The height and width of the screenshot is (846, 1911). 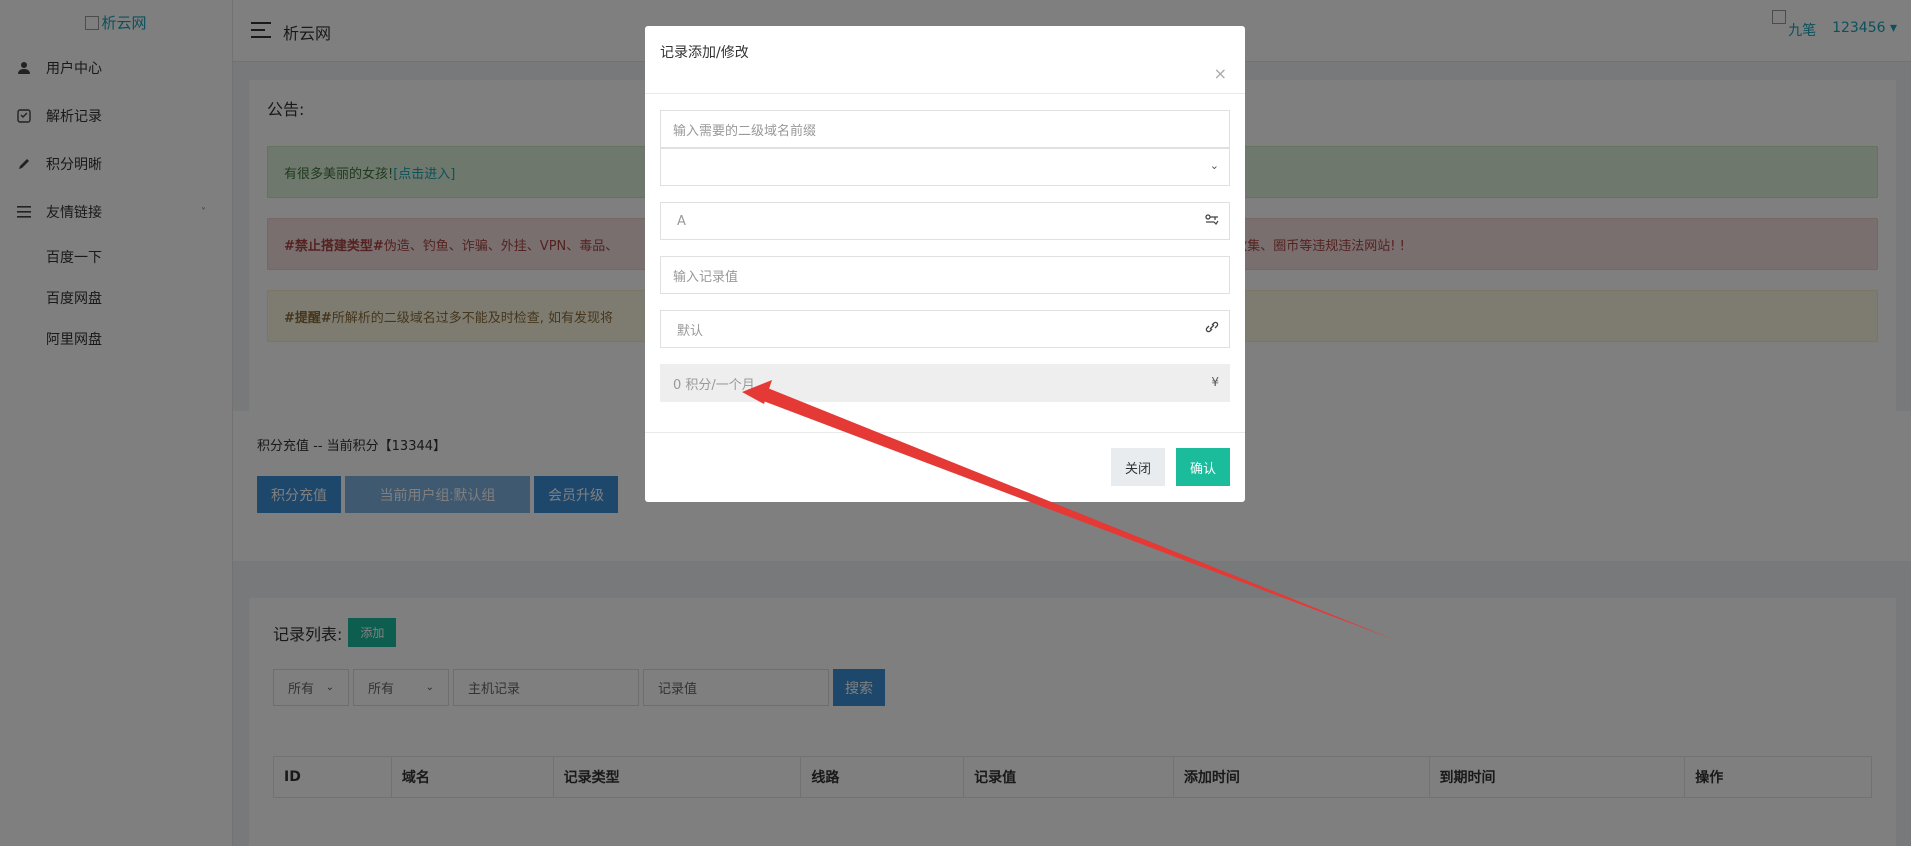 I want to click on link-icon, so click(x=1212, y=328).